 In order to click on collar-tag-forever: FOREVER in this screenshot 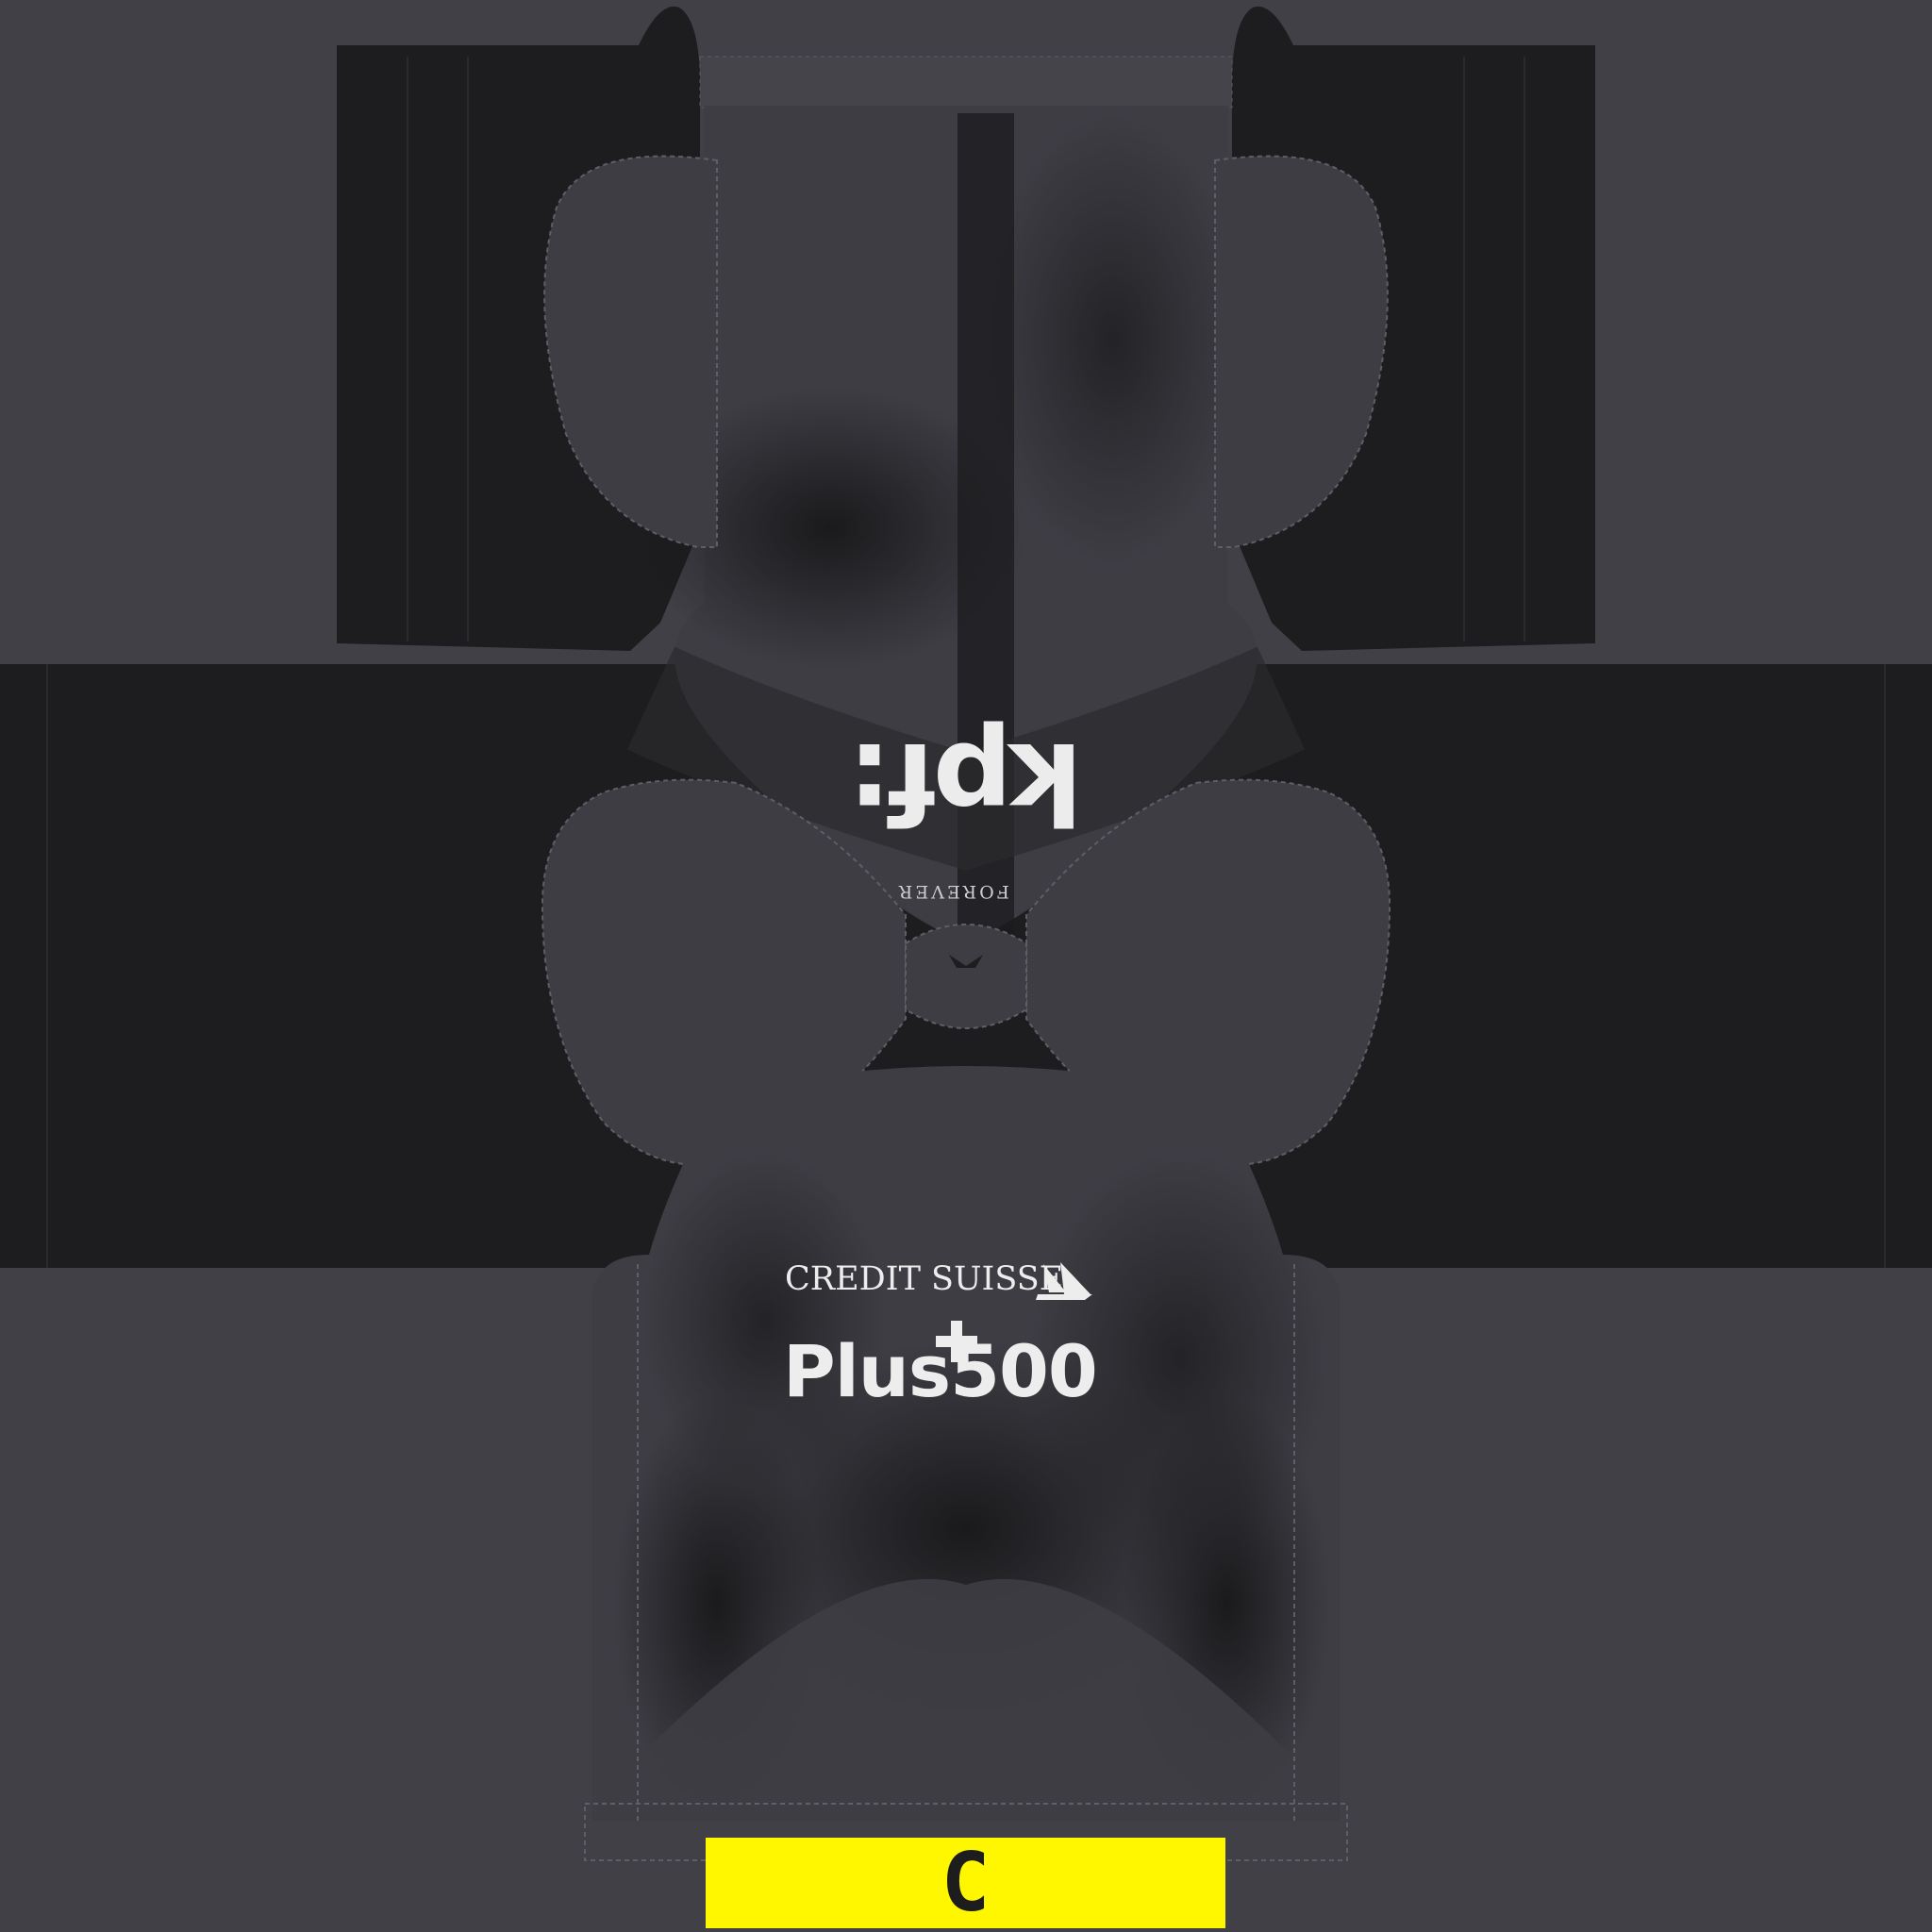, I will do `click(953, 892)`.